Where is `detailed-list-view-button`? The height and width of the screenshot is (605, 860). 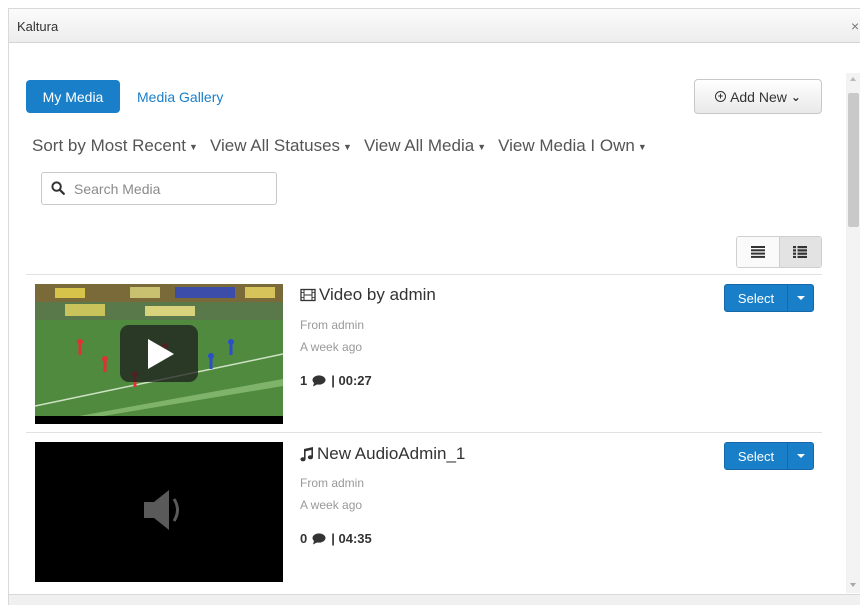 detailed-list-view-button is located at coordinates (799, 252).